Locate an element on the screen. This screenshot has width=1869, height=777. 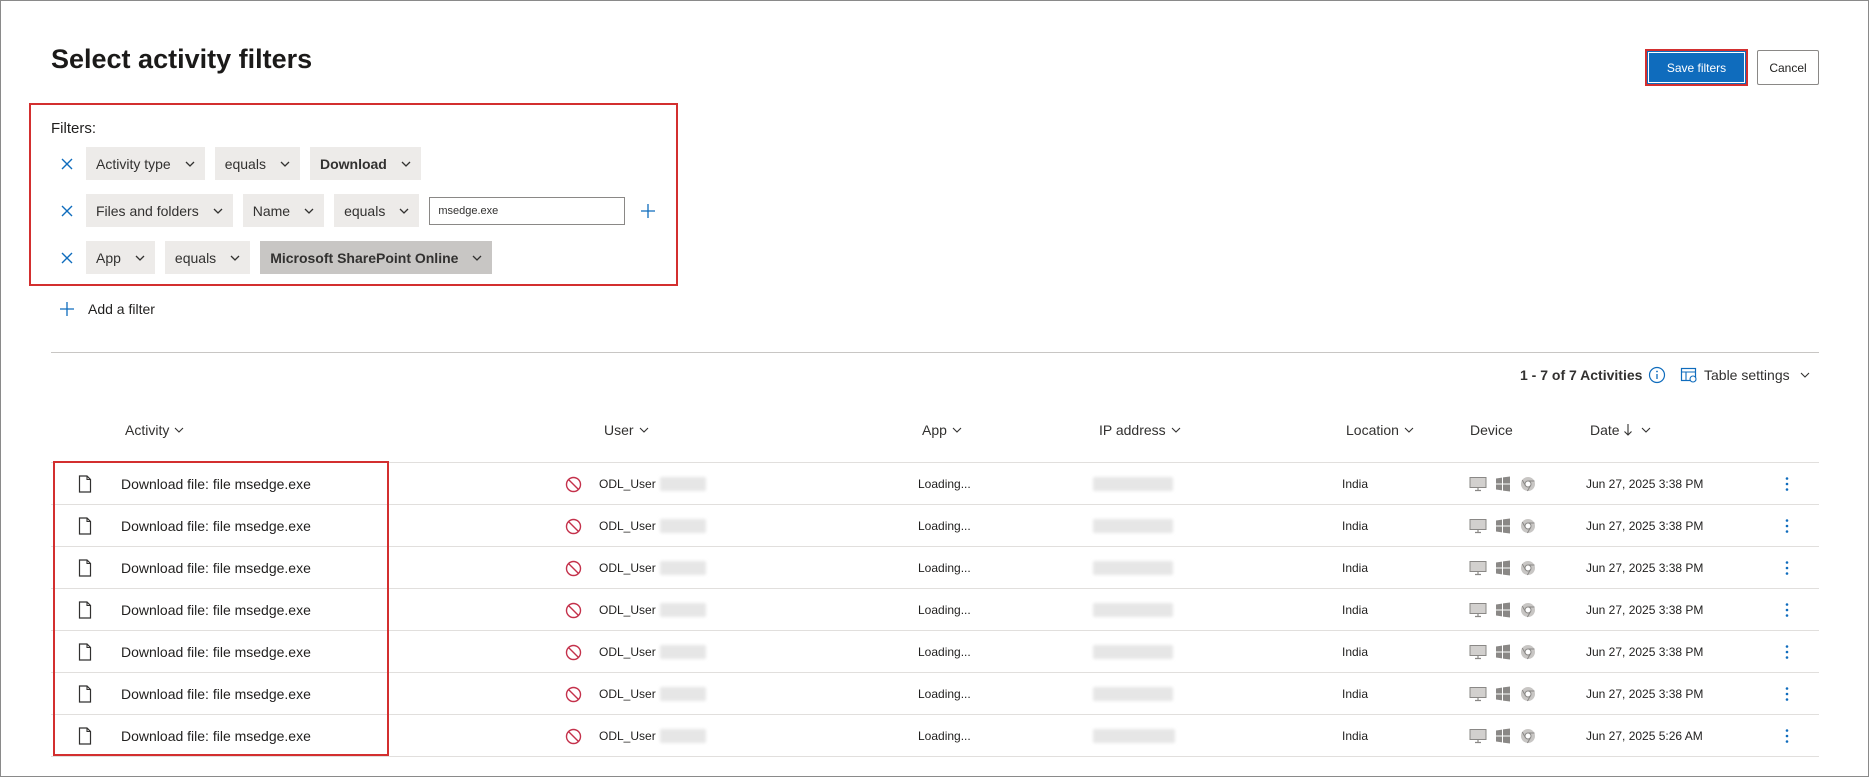
table-settings-label: Table settings is located at coordinates (1747, 375).